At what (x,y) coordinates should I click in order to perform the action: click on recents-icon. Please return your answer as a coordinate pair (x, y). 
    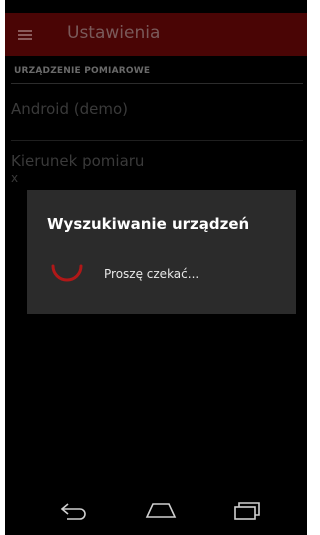
    Looking at the image, I should click on (247, 511).